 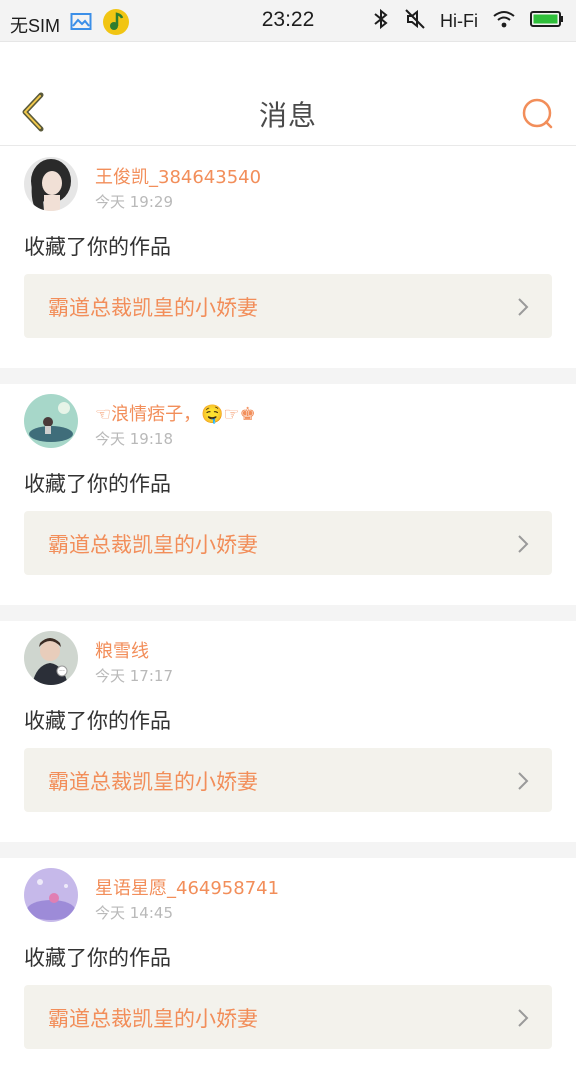 I want to click on header: 消息, so click(x=288, y=94).